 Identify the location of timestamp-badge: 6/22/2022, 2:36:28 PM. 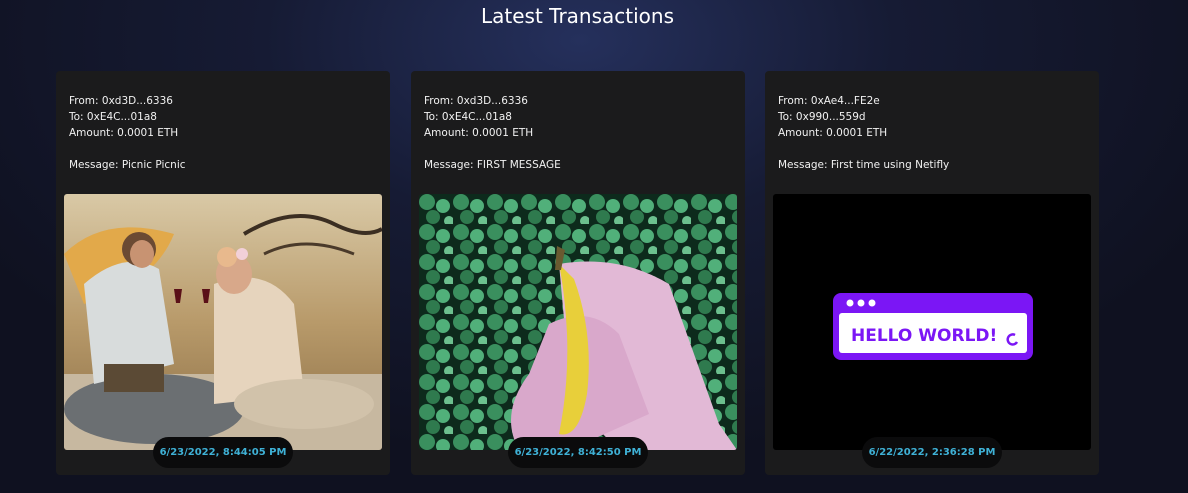
(932, 452).